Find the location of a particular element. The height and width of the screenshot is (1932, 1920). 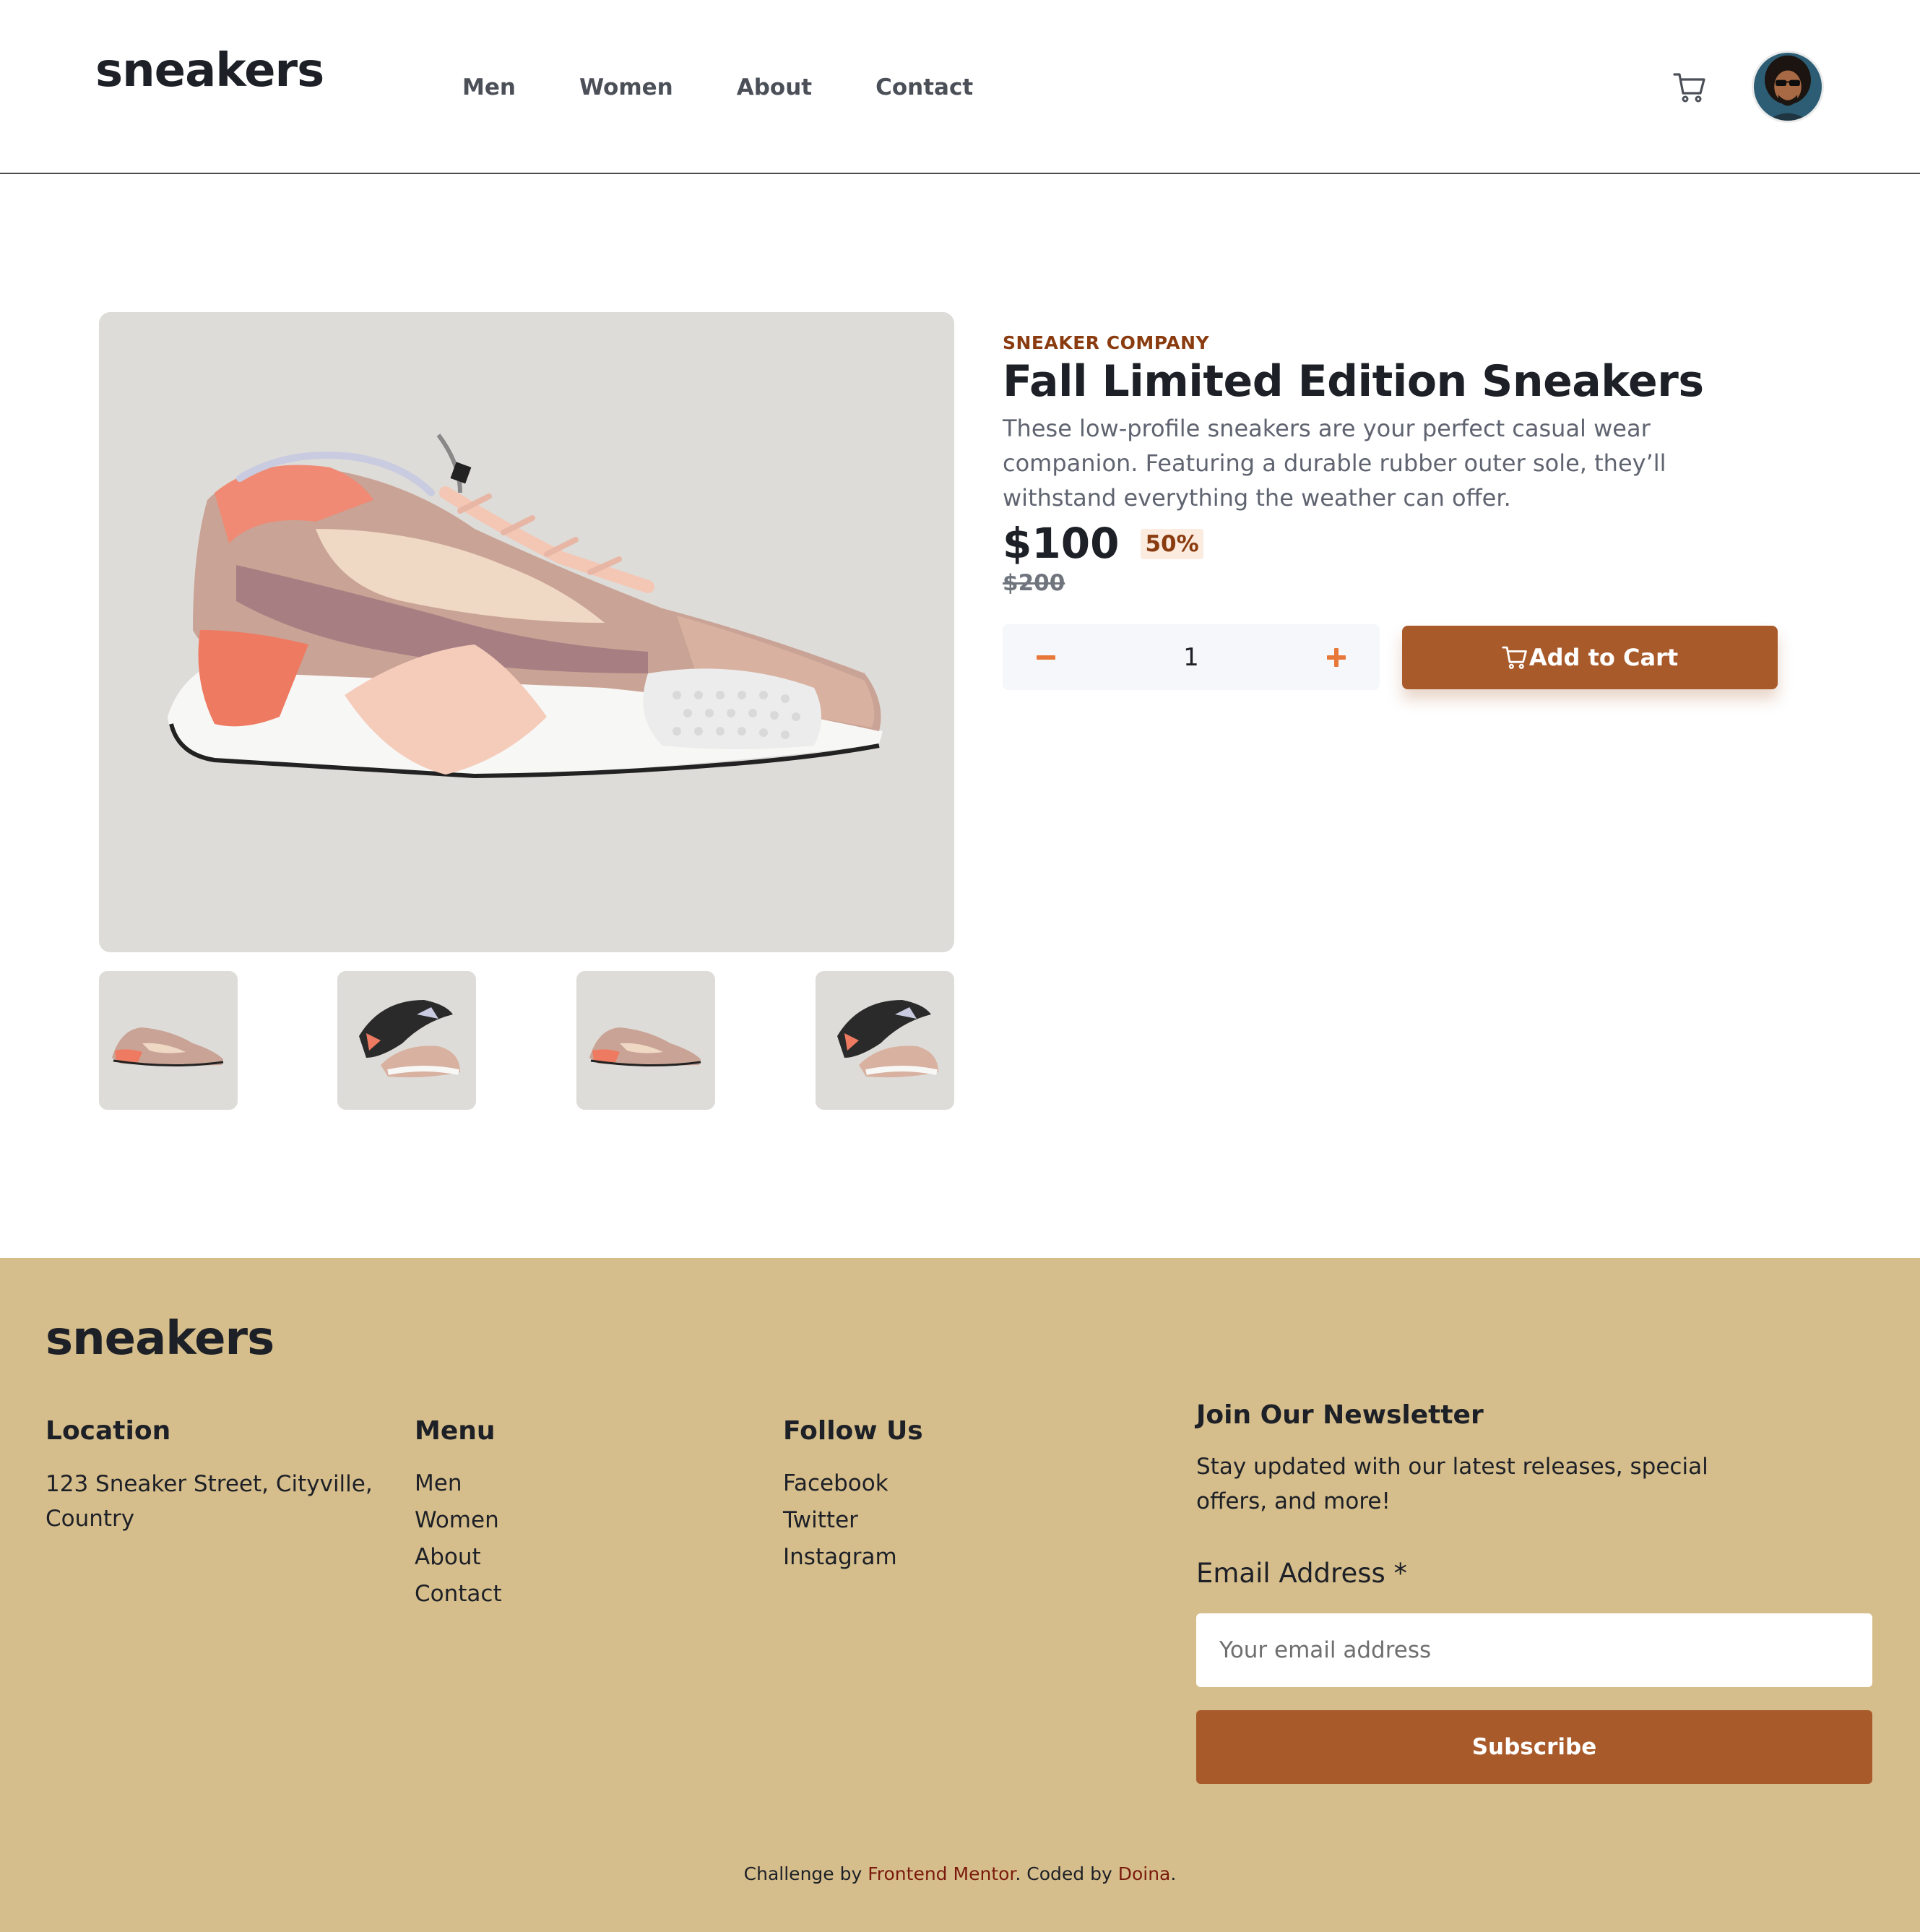

email-label: Email Address * is located at coordinates (1302, 1574).